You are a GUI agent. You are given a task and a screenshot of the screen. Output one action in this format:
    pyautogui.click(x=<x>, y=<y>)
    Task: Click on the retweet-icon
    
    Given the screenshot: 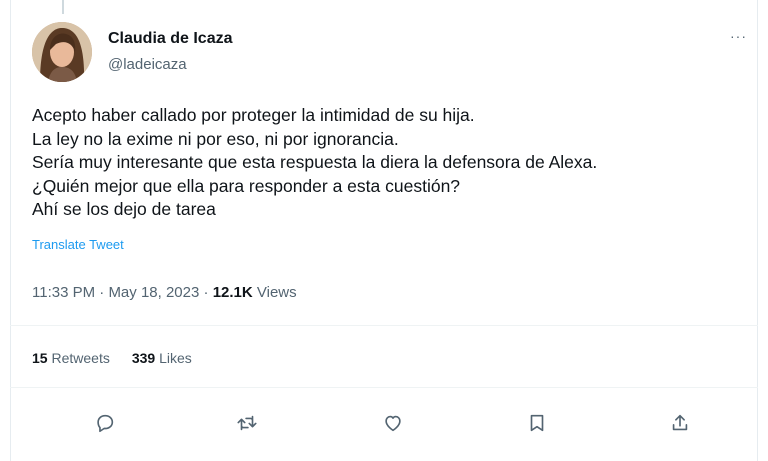 What is the action you would take?
    pyautogui.click(x=247, y=423)
    